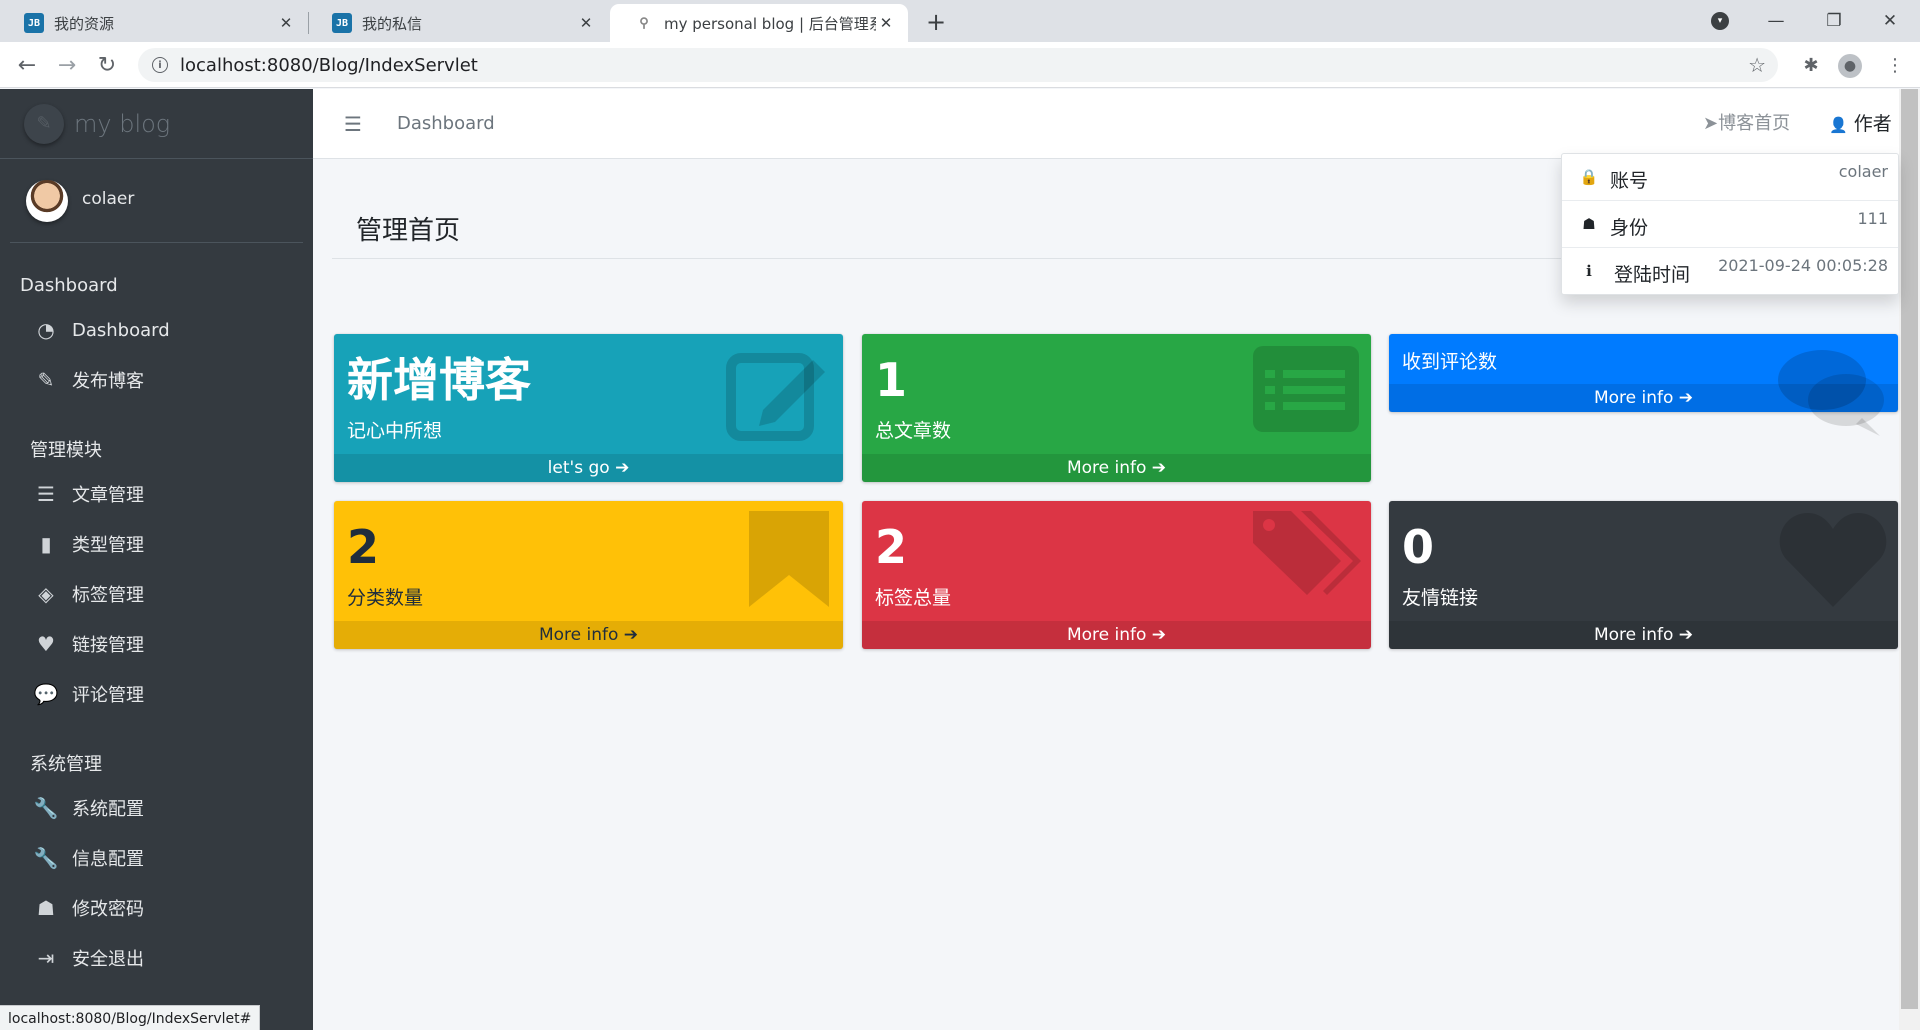 The height and width of the screenshot is (1030, 1920). What do you see at coordinates (408, 231) in the screenshot?
I see `page-title: 管理首页` at bounding box center [408, 231].